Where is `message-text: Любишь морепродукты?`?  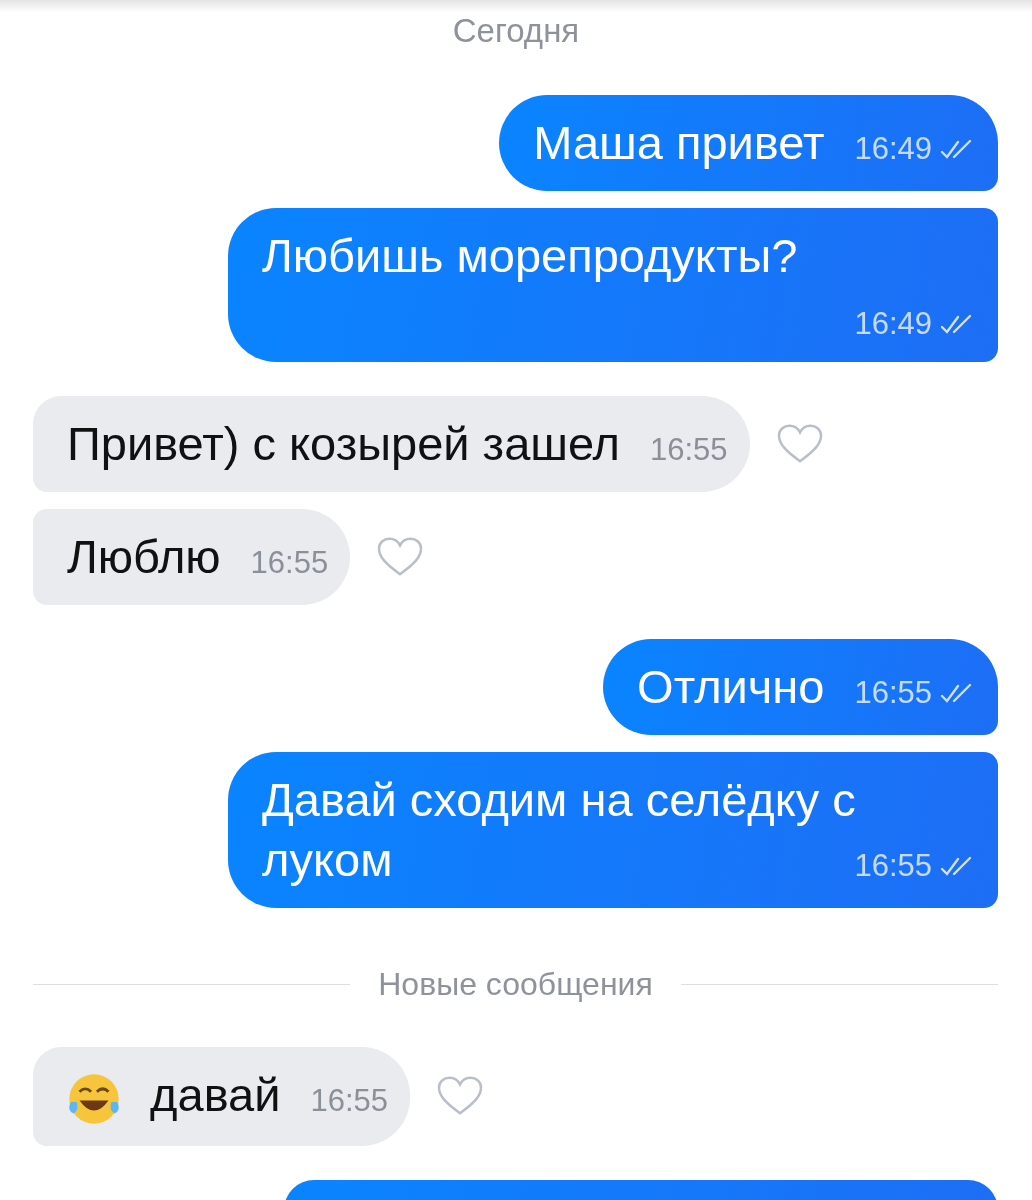
message-text: Любишь морепродукты? is located at coordinates (530, 255).